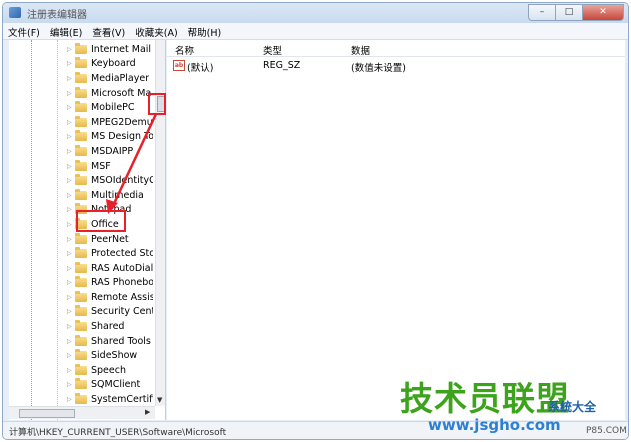  What do you see at coordinates (606, 431) in the screenshot?
I see `watermark-small-text: P85.COM` at bounding box center [606, 431].